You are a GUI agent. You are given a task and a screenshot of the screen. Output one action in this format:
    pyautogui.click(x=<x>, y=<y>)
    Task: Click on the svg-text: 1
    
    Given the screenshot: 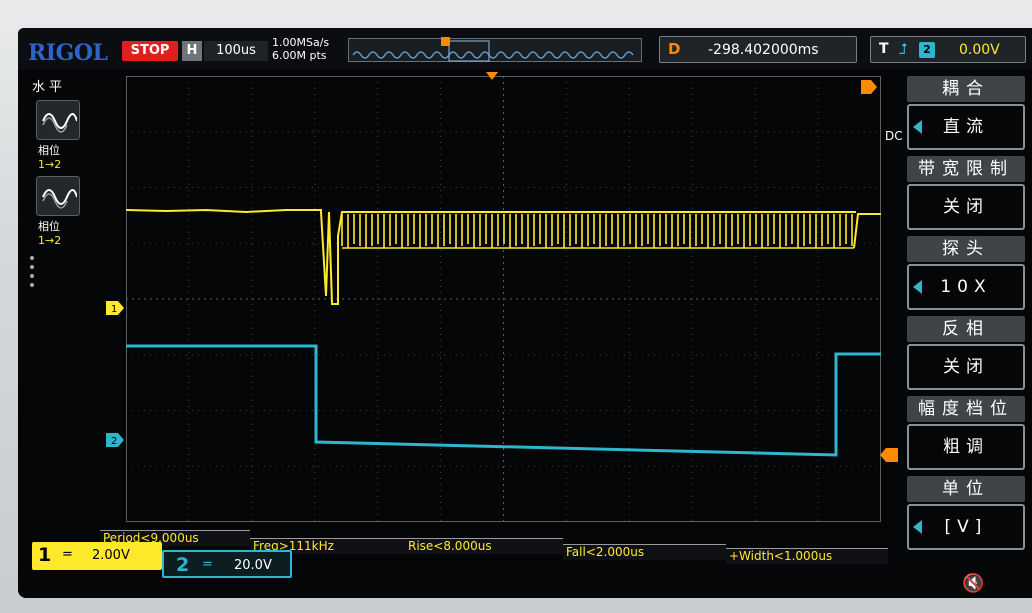 What is the action you would take?
    pyautogui.click(x=114, y=309)
    